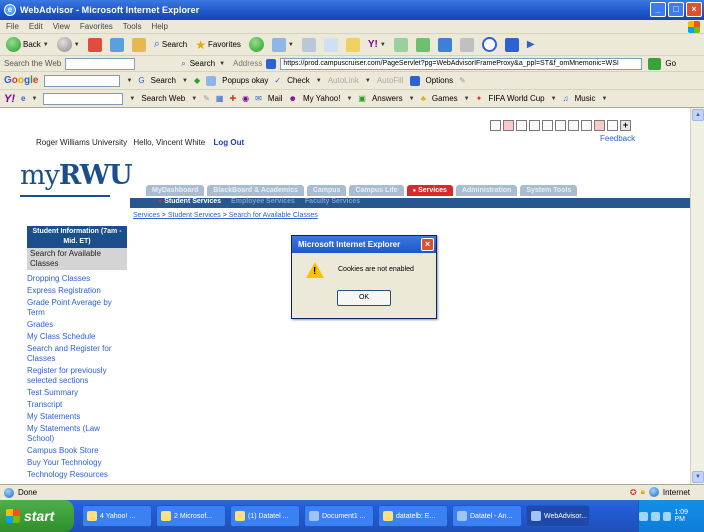 The height and width of the screenshot is (532, 704). What do you see at coordinates (77, 325) in the screenshot?
I see `sidebar-item-grades: Grades` at bounding box center [77, 325].